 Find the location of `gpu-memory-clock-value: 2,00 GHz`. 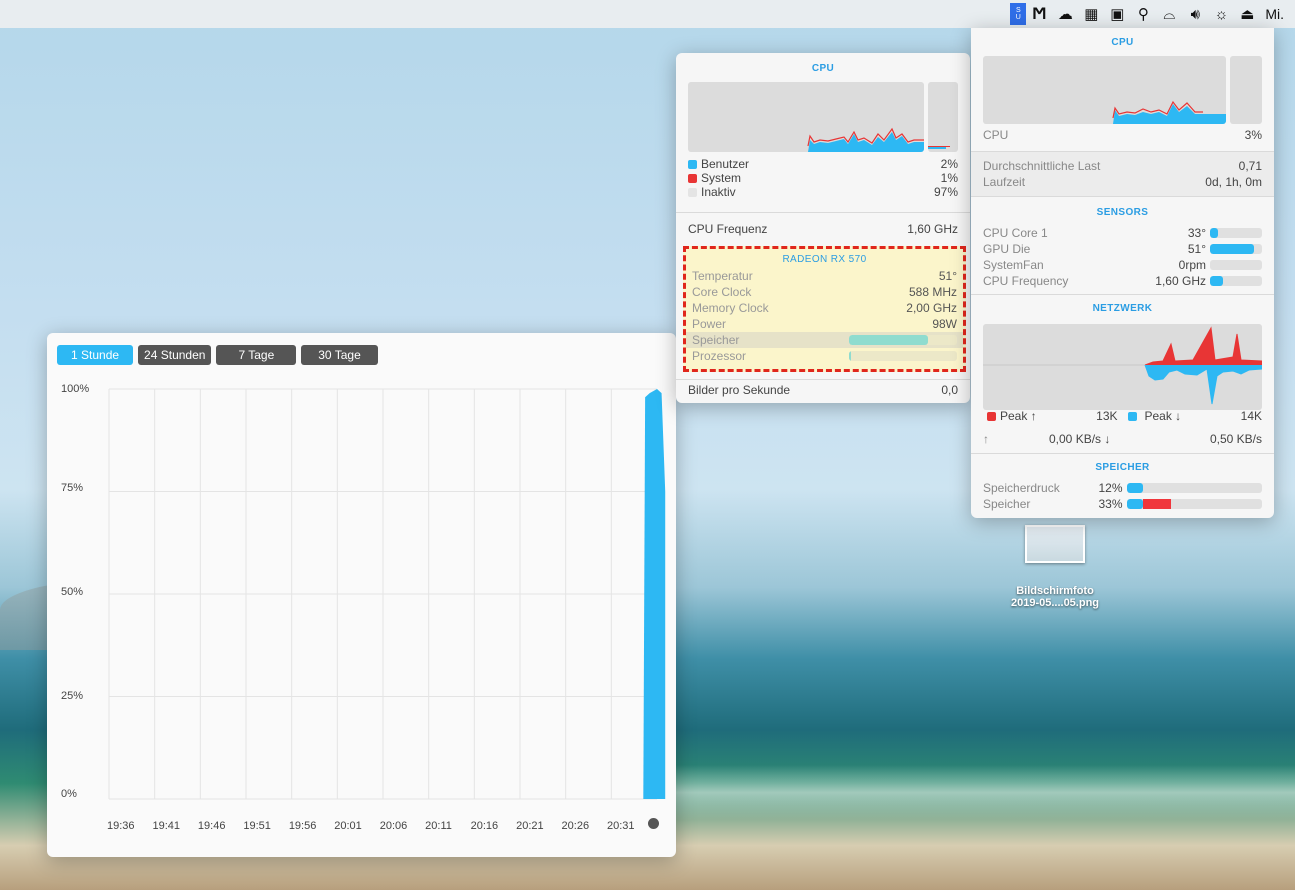

gpu-memory-clock-value: 2,00 GHz is located at coordinates (931, 308).